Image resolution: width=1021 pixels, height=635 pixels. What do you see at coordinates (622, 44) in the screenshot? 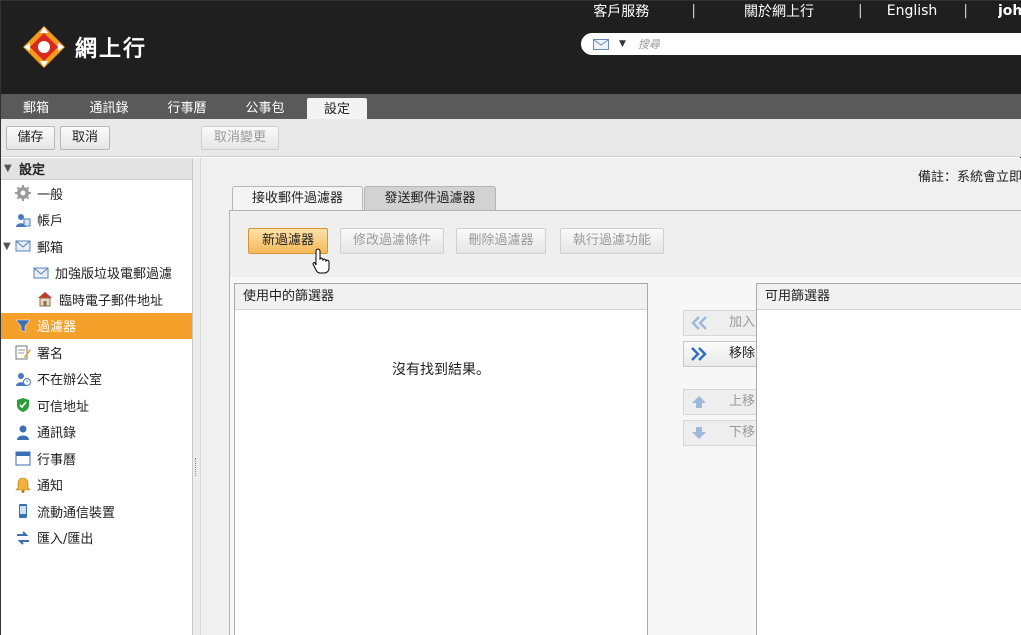
I see `chevron-down-icon: ▼` at bounding box center [622, 44].